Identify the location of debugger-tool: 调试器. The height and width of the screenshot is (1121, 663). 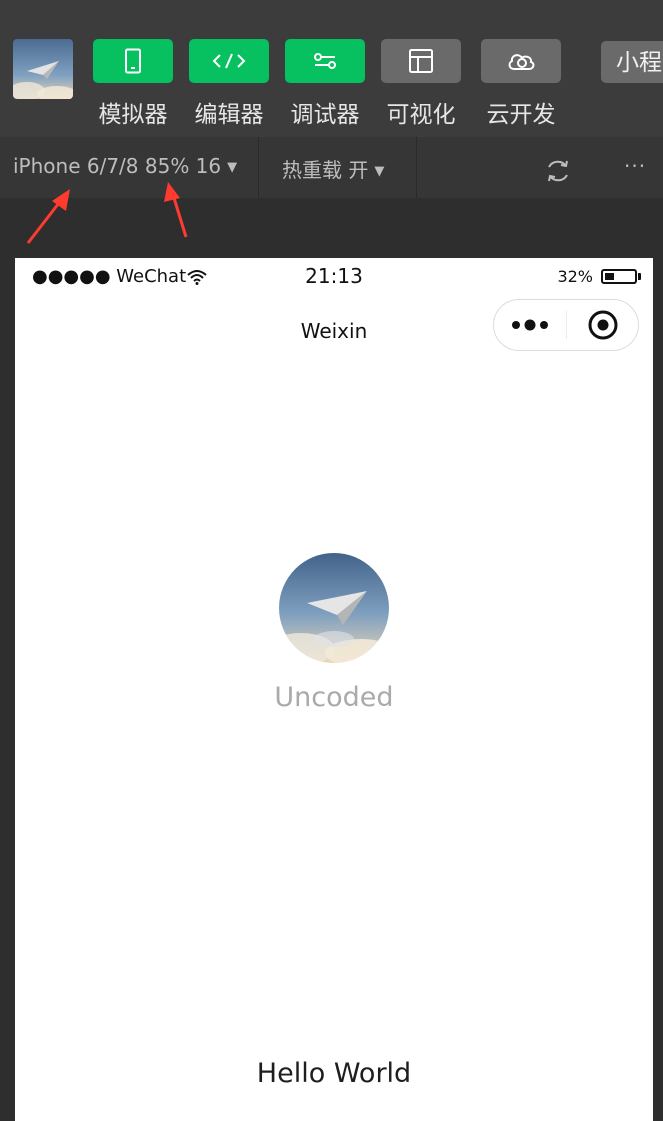
(325, 84).